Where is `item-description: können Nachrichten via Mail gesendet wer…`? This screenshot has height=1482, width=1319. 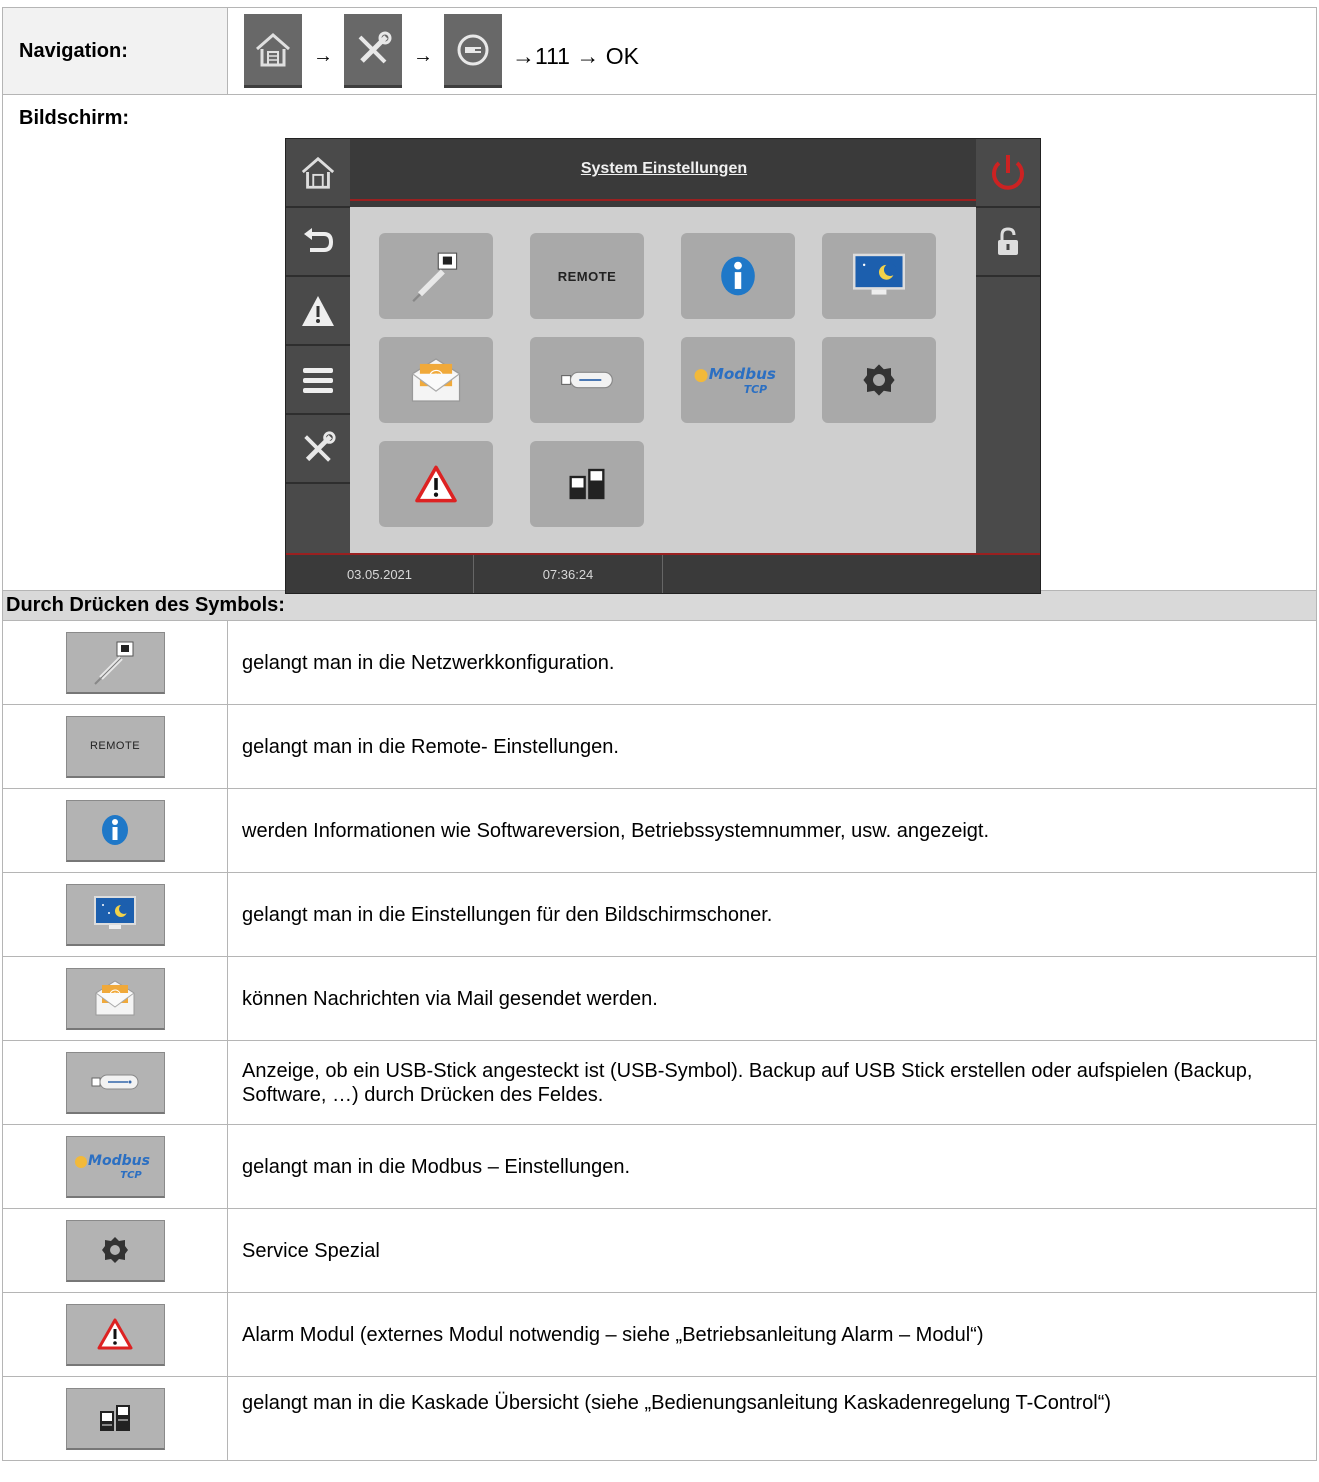
item-description: können Nachrichten via Mail gesendet wer… is located at coordinates (772, 998).